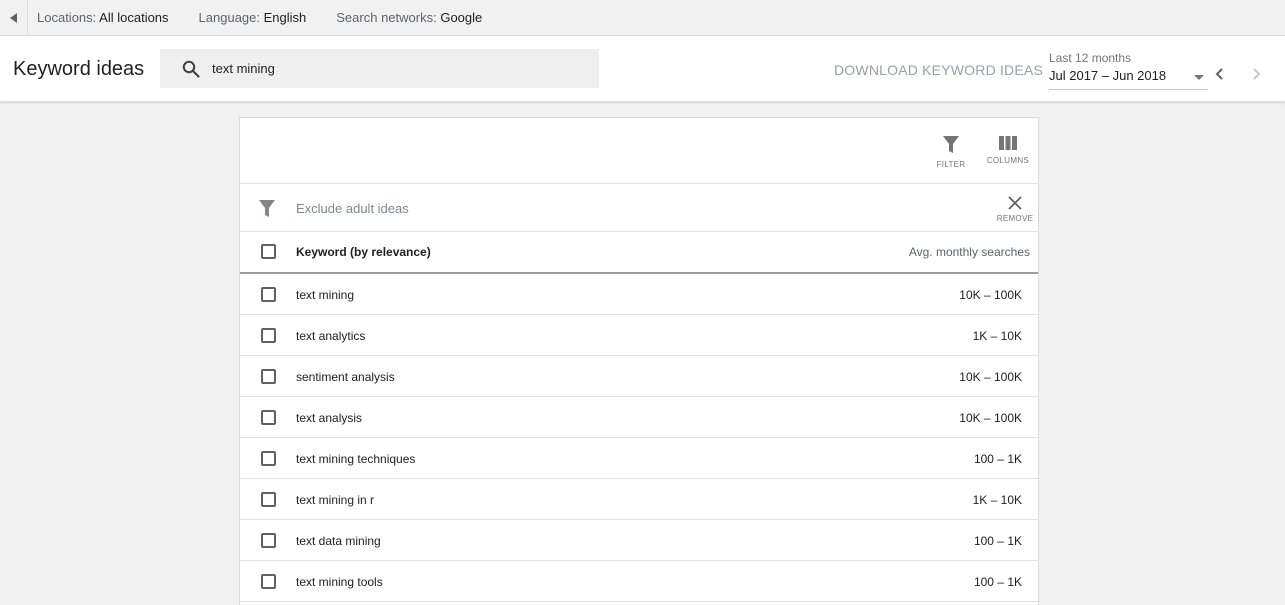  Describe the element at coordinates (639, 581) in the screenshot. I see `table-row: text mining tools 100 – 1K` at that location.